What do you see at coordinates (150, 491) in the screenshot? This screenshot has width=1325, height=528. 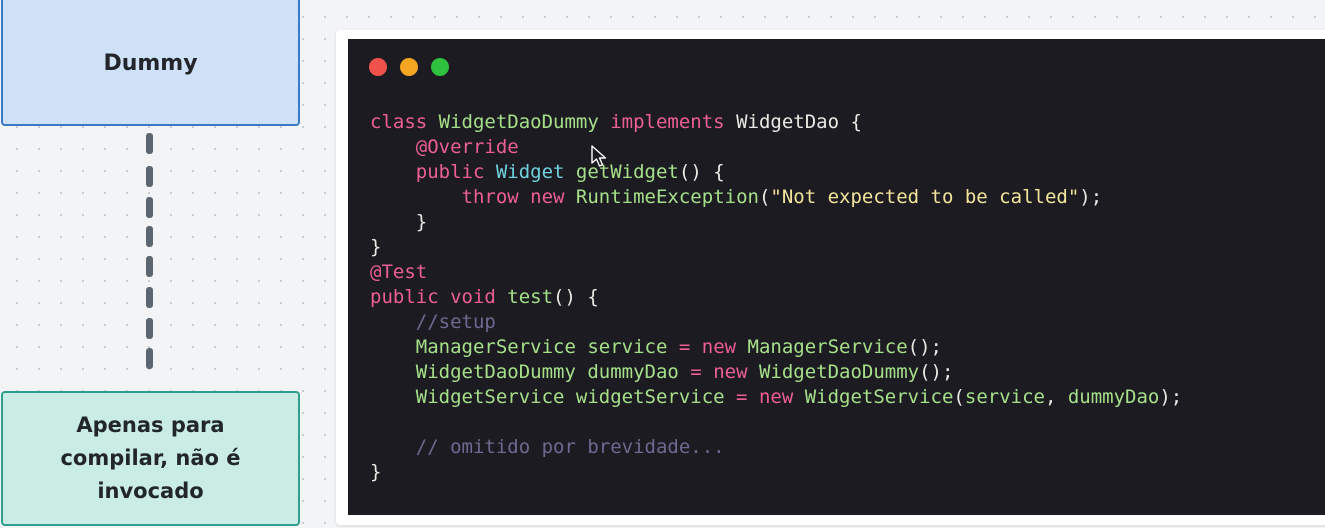 I see `note-line: invocado` at bounding box center [150, 491].